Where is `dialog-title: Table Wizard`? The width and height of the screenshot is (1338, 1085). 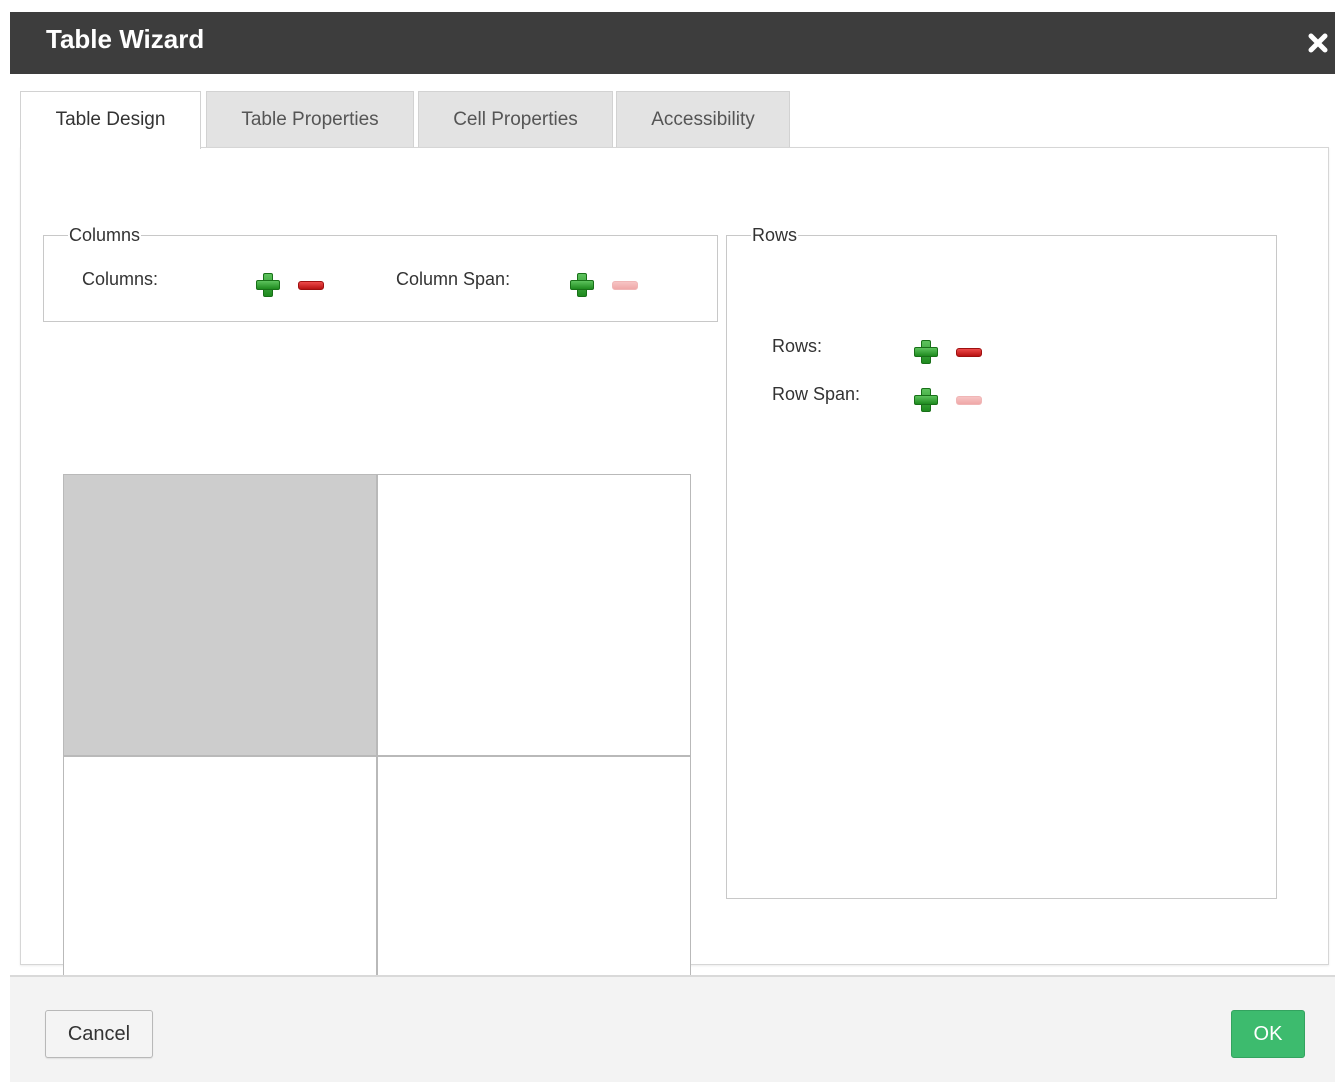
dialog-title: Table Wizard is located at coordinates (125, 39).